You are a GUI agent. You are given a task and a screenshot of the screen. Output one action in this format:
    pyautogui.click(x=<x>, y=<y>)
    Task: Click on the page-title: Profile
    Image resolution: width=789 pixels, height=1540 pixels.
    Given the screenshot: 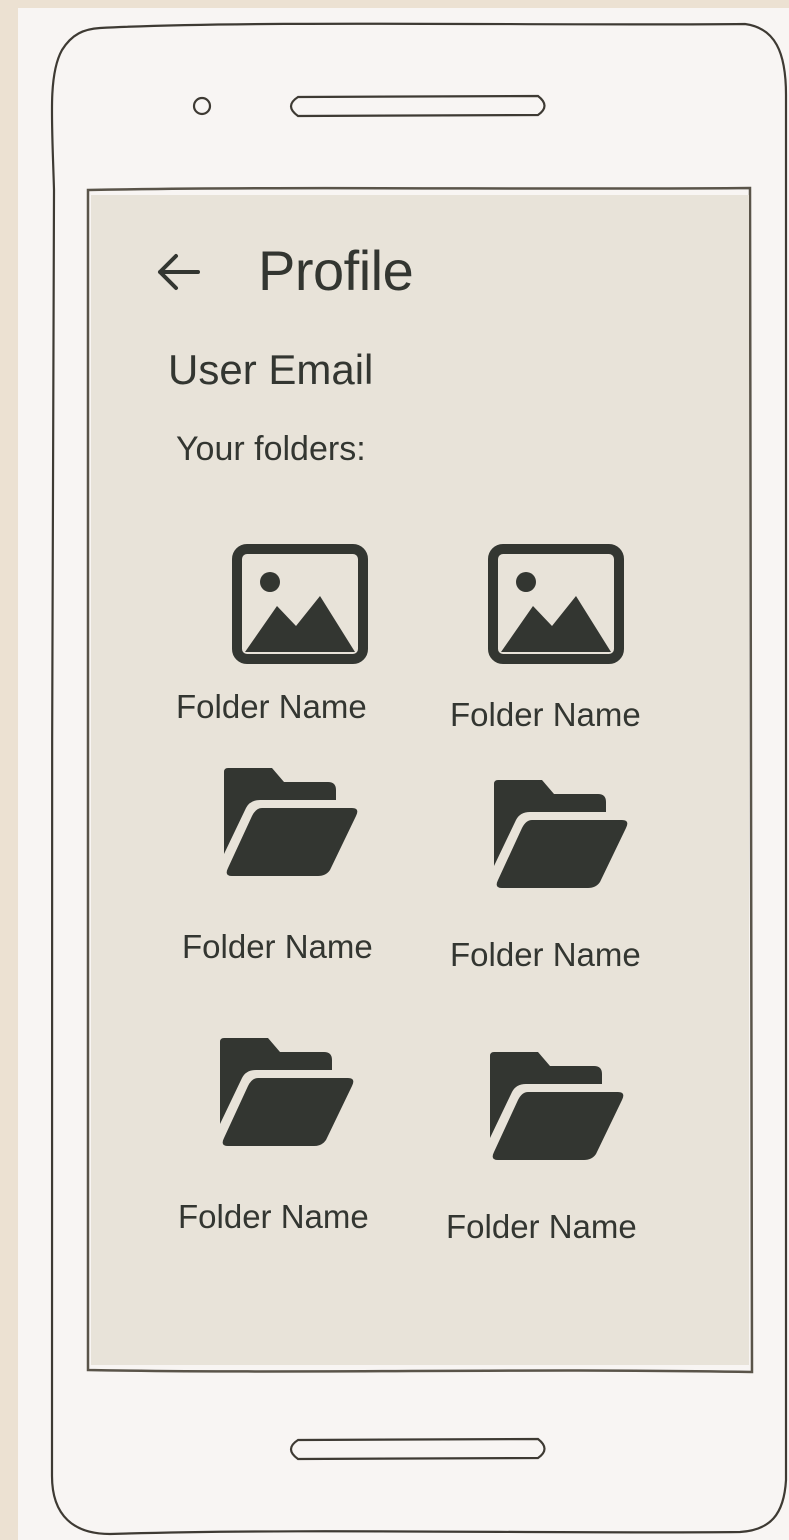 What is the action you would take?
    pyautogui.click(x=336, y=270)
    